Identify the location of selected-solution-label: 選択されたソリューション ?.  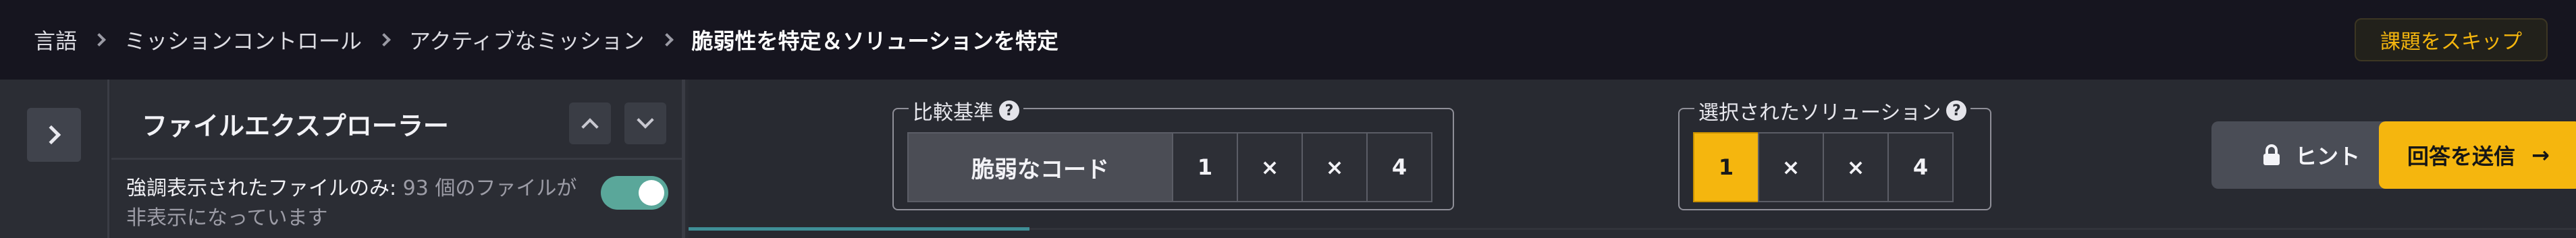
(1832, 110).